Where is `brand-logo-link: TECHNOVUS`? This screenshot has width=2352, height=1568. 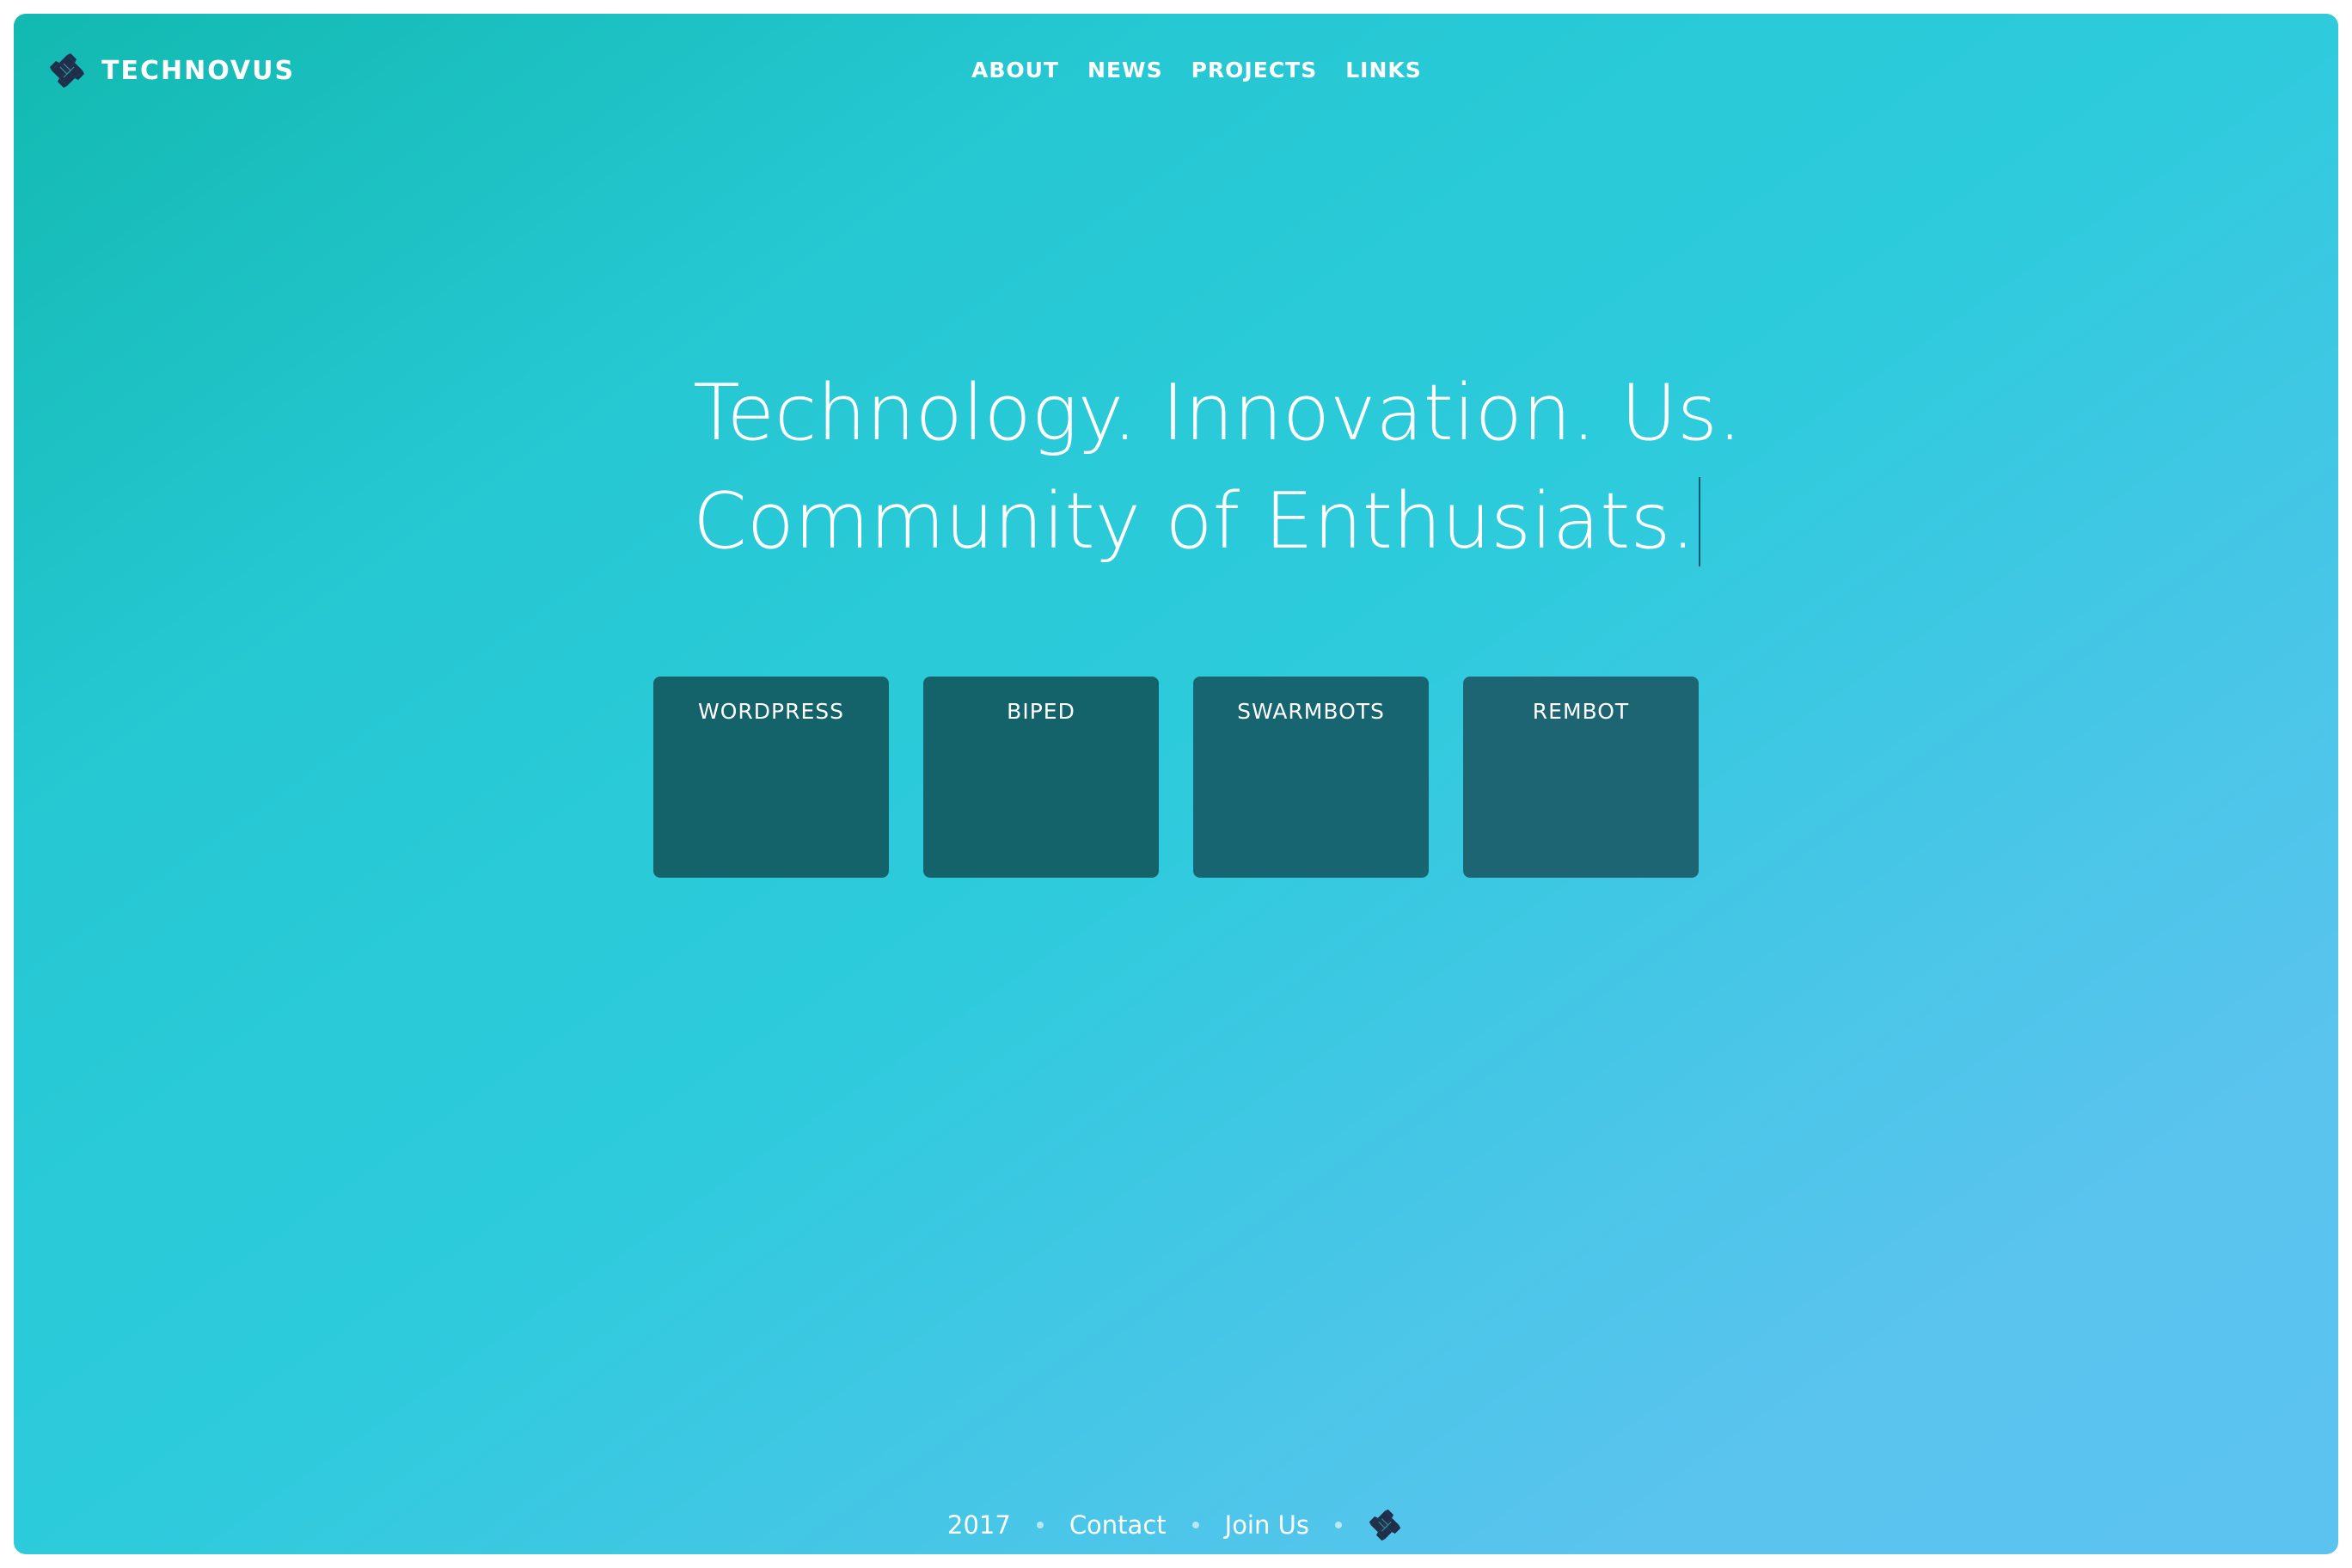
brand-logo-link: TECHNOVUS is located at coordinates (171, 70).